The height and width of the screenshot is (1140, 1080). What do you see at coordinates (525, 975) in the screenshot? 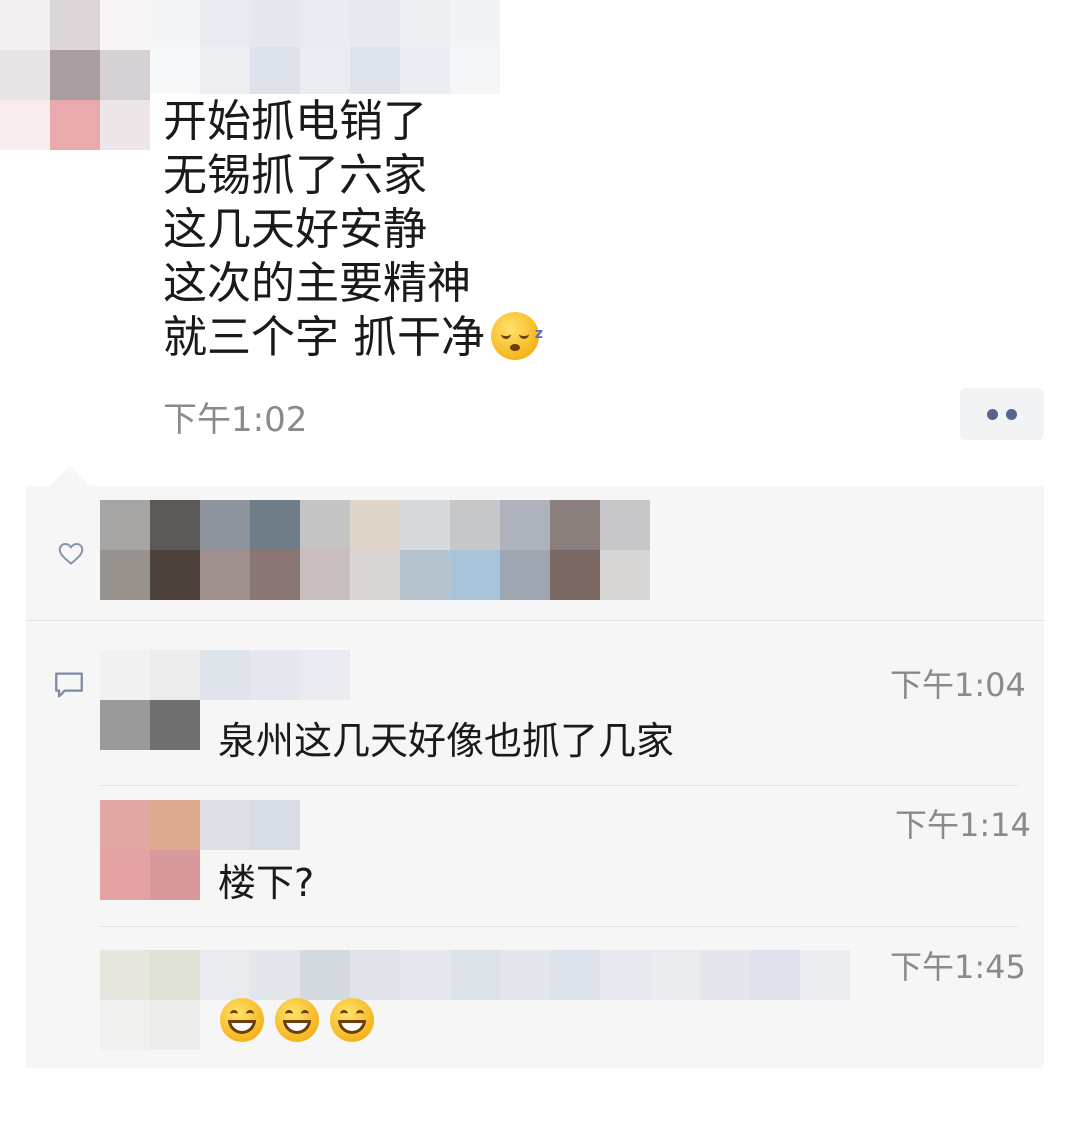
I see `commenter-name-blurred-text` at bounding box center [525, 975].